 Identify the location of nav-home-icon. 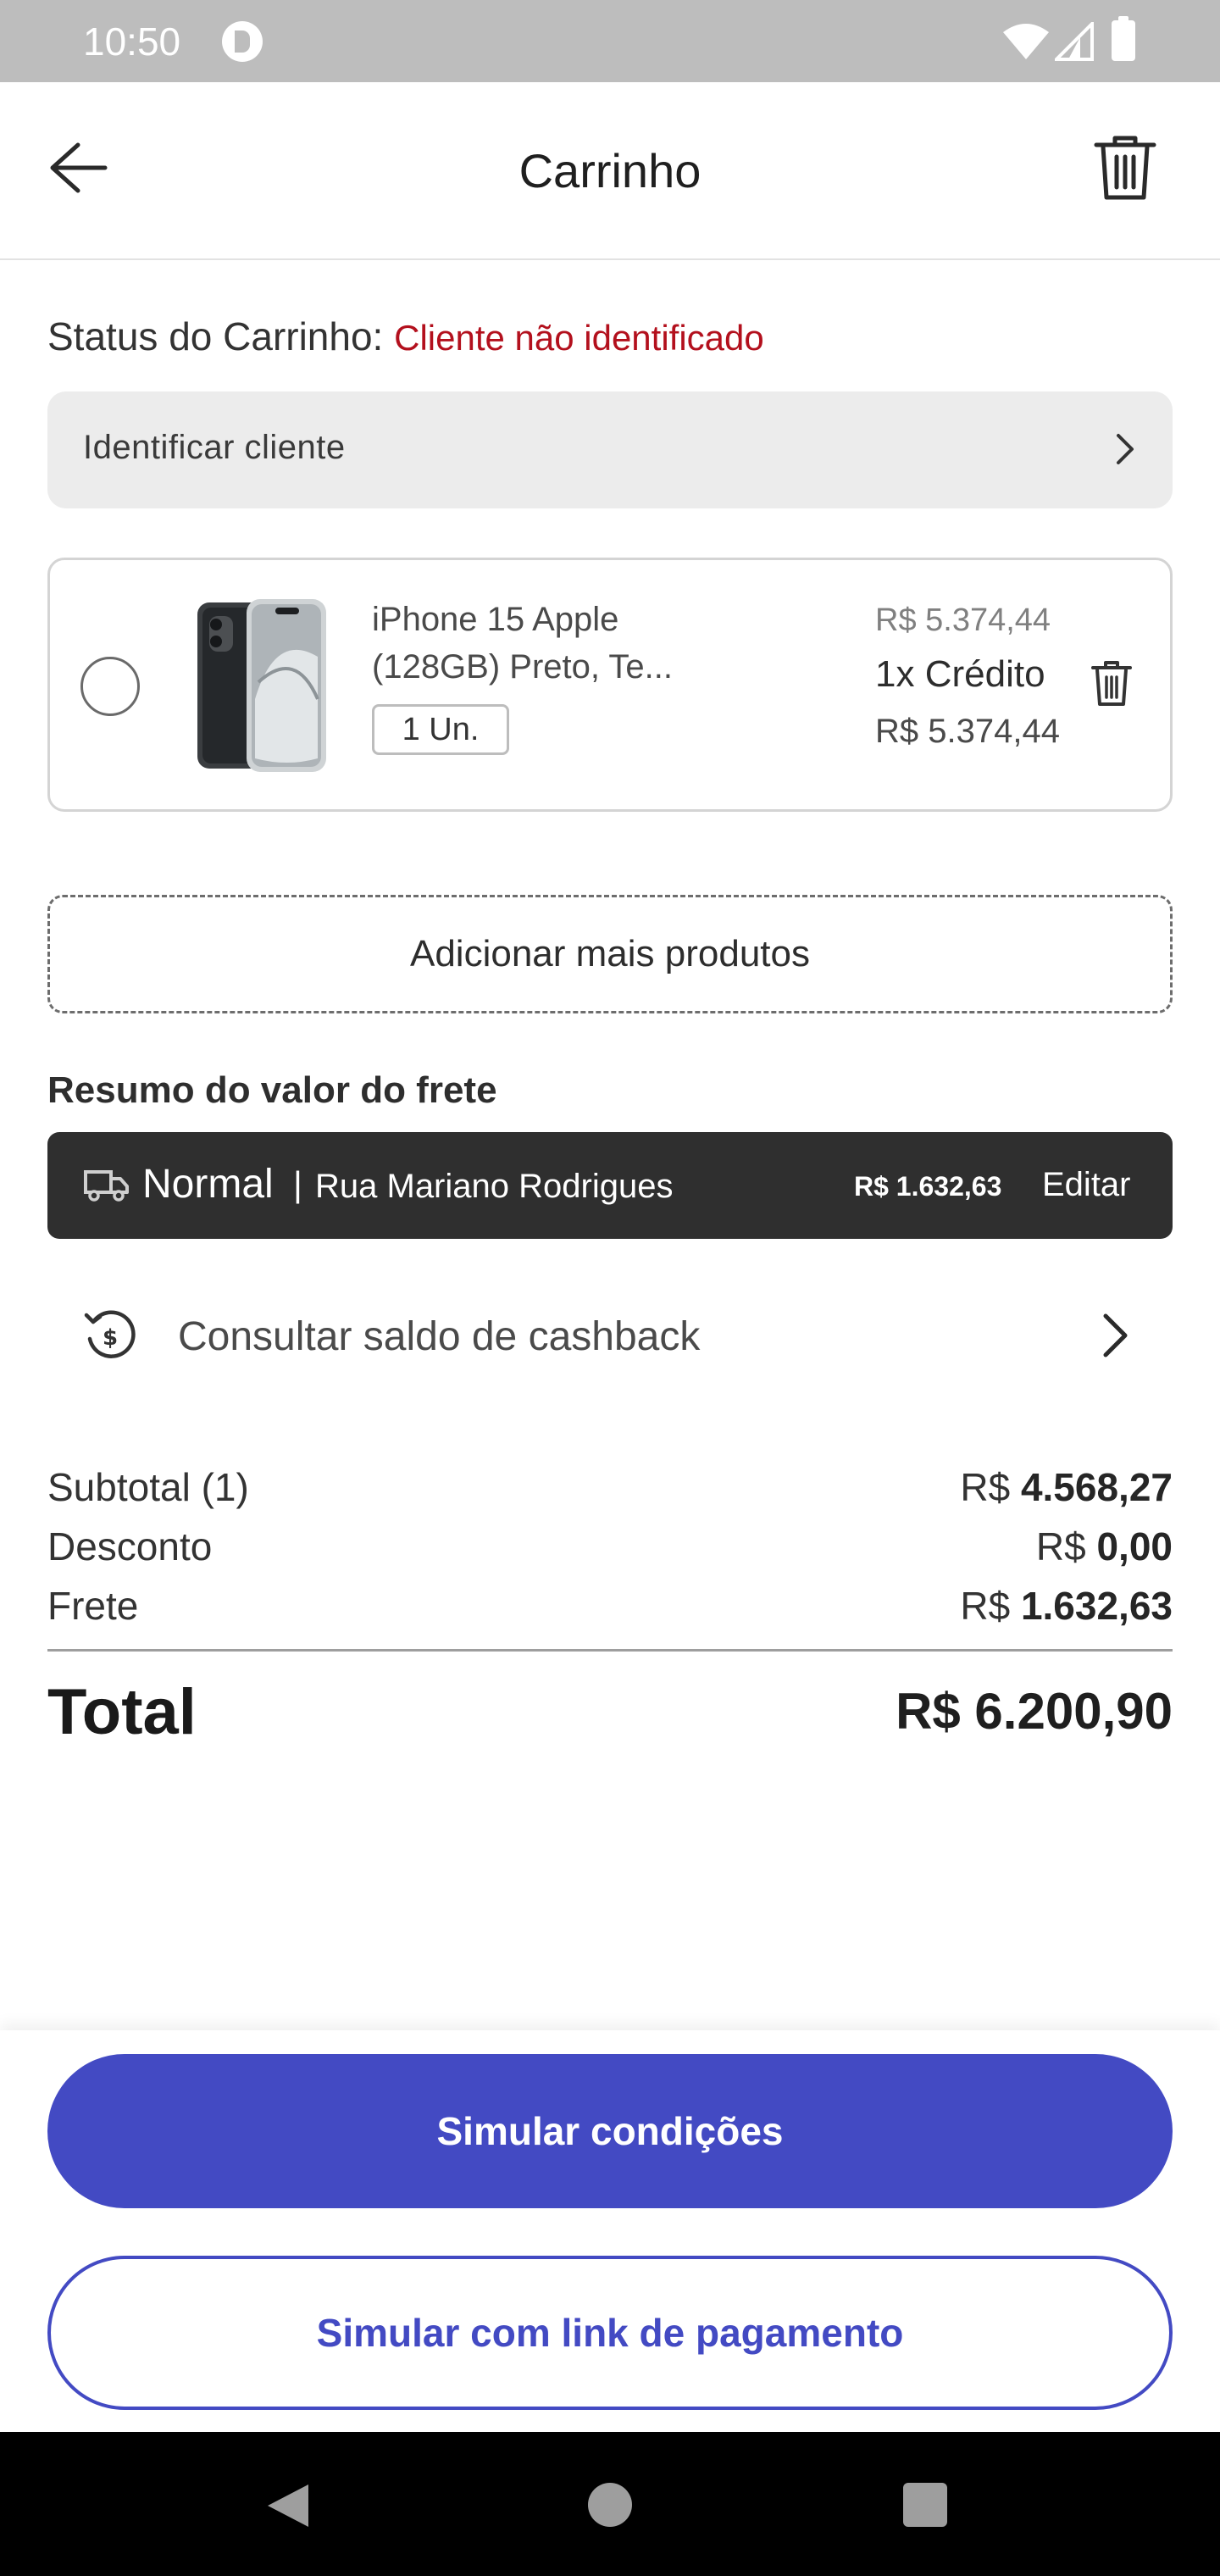
(610, 2505).